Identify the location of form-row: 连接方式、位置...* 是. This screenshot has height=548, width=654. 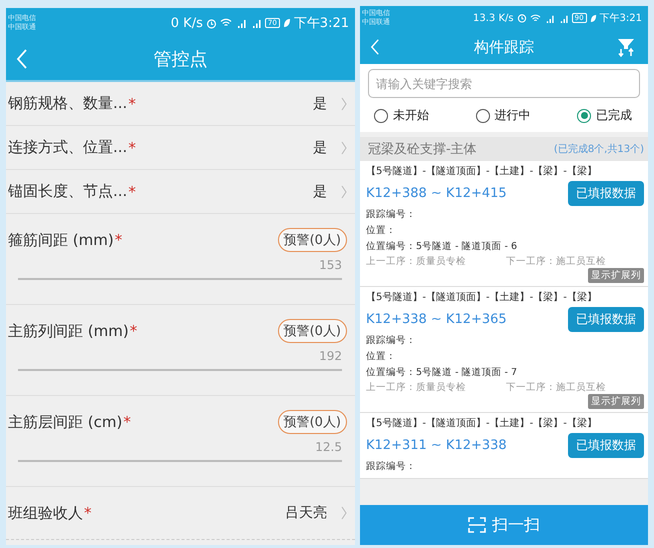
(180, 148).